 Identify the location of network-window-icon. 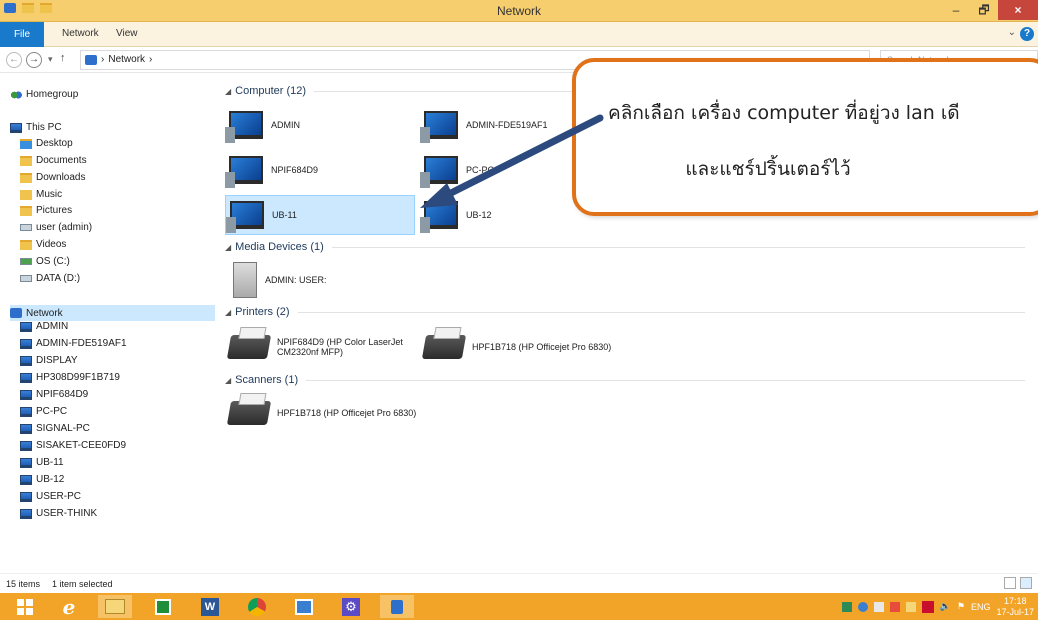
(397, 606).